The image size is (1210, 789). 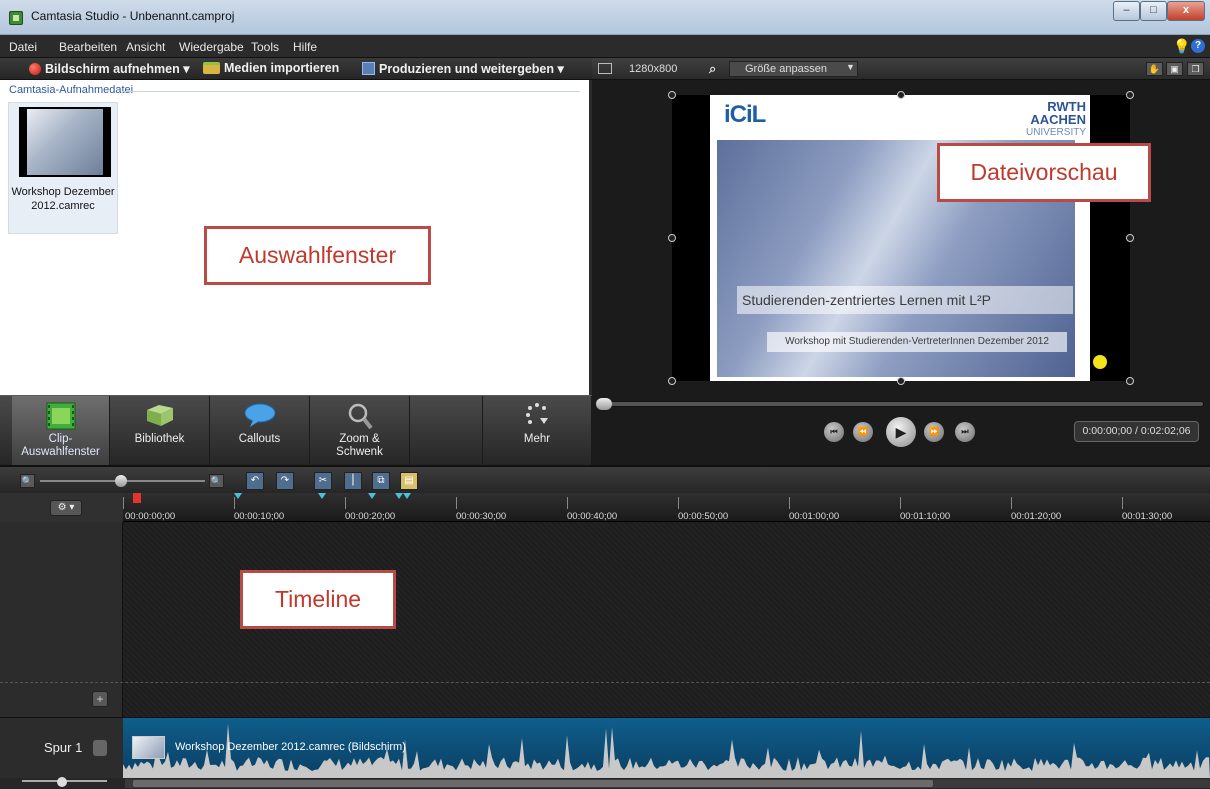 What do you see at coordinates (63, 747) in the screenshot?
I see `track-name: Spur 1` at bounding box center [63, 747].